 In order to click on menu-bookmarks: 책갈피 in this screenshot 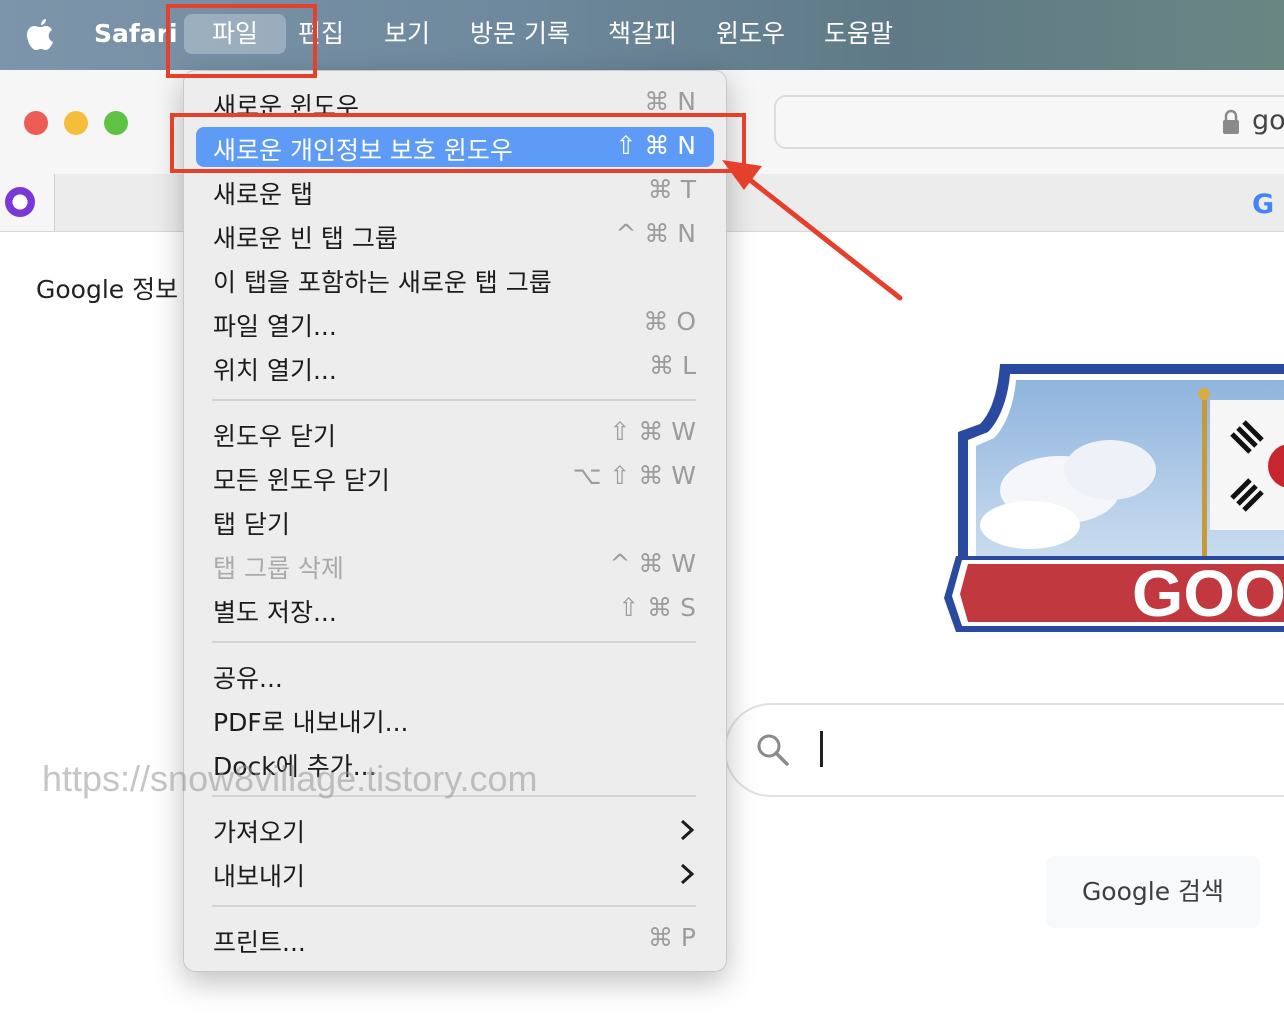, I will do `click(642, 34)`.